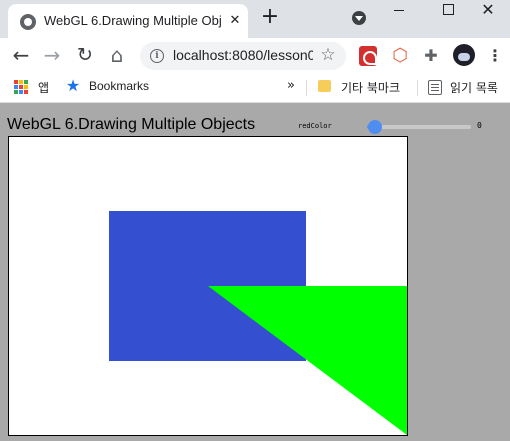  I want to click on url-text: localhost:8080/lesson06, so click(243, 56).